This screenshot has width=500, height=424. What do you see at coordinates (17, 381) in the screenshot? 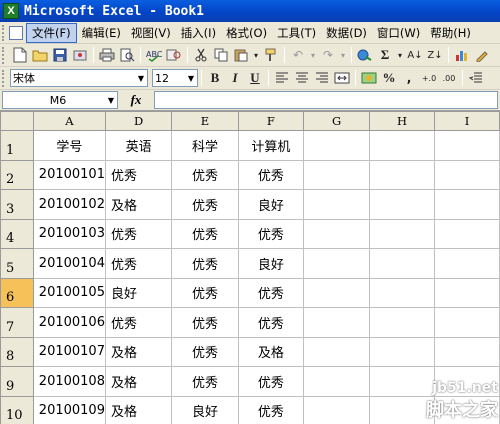
I see `row-header: 9` at bounding box center [17, 381].